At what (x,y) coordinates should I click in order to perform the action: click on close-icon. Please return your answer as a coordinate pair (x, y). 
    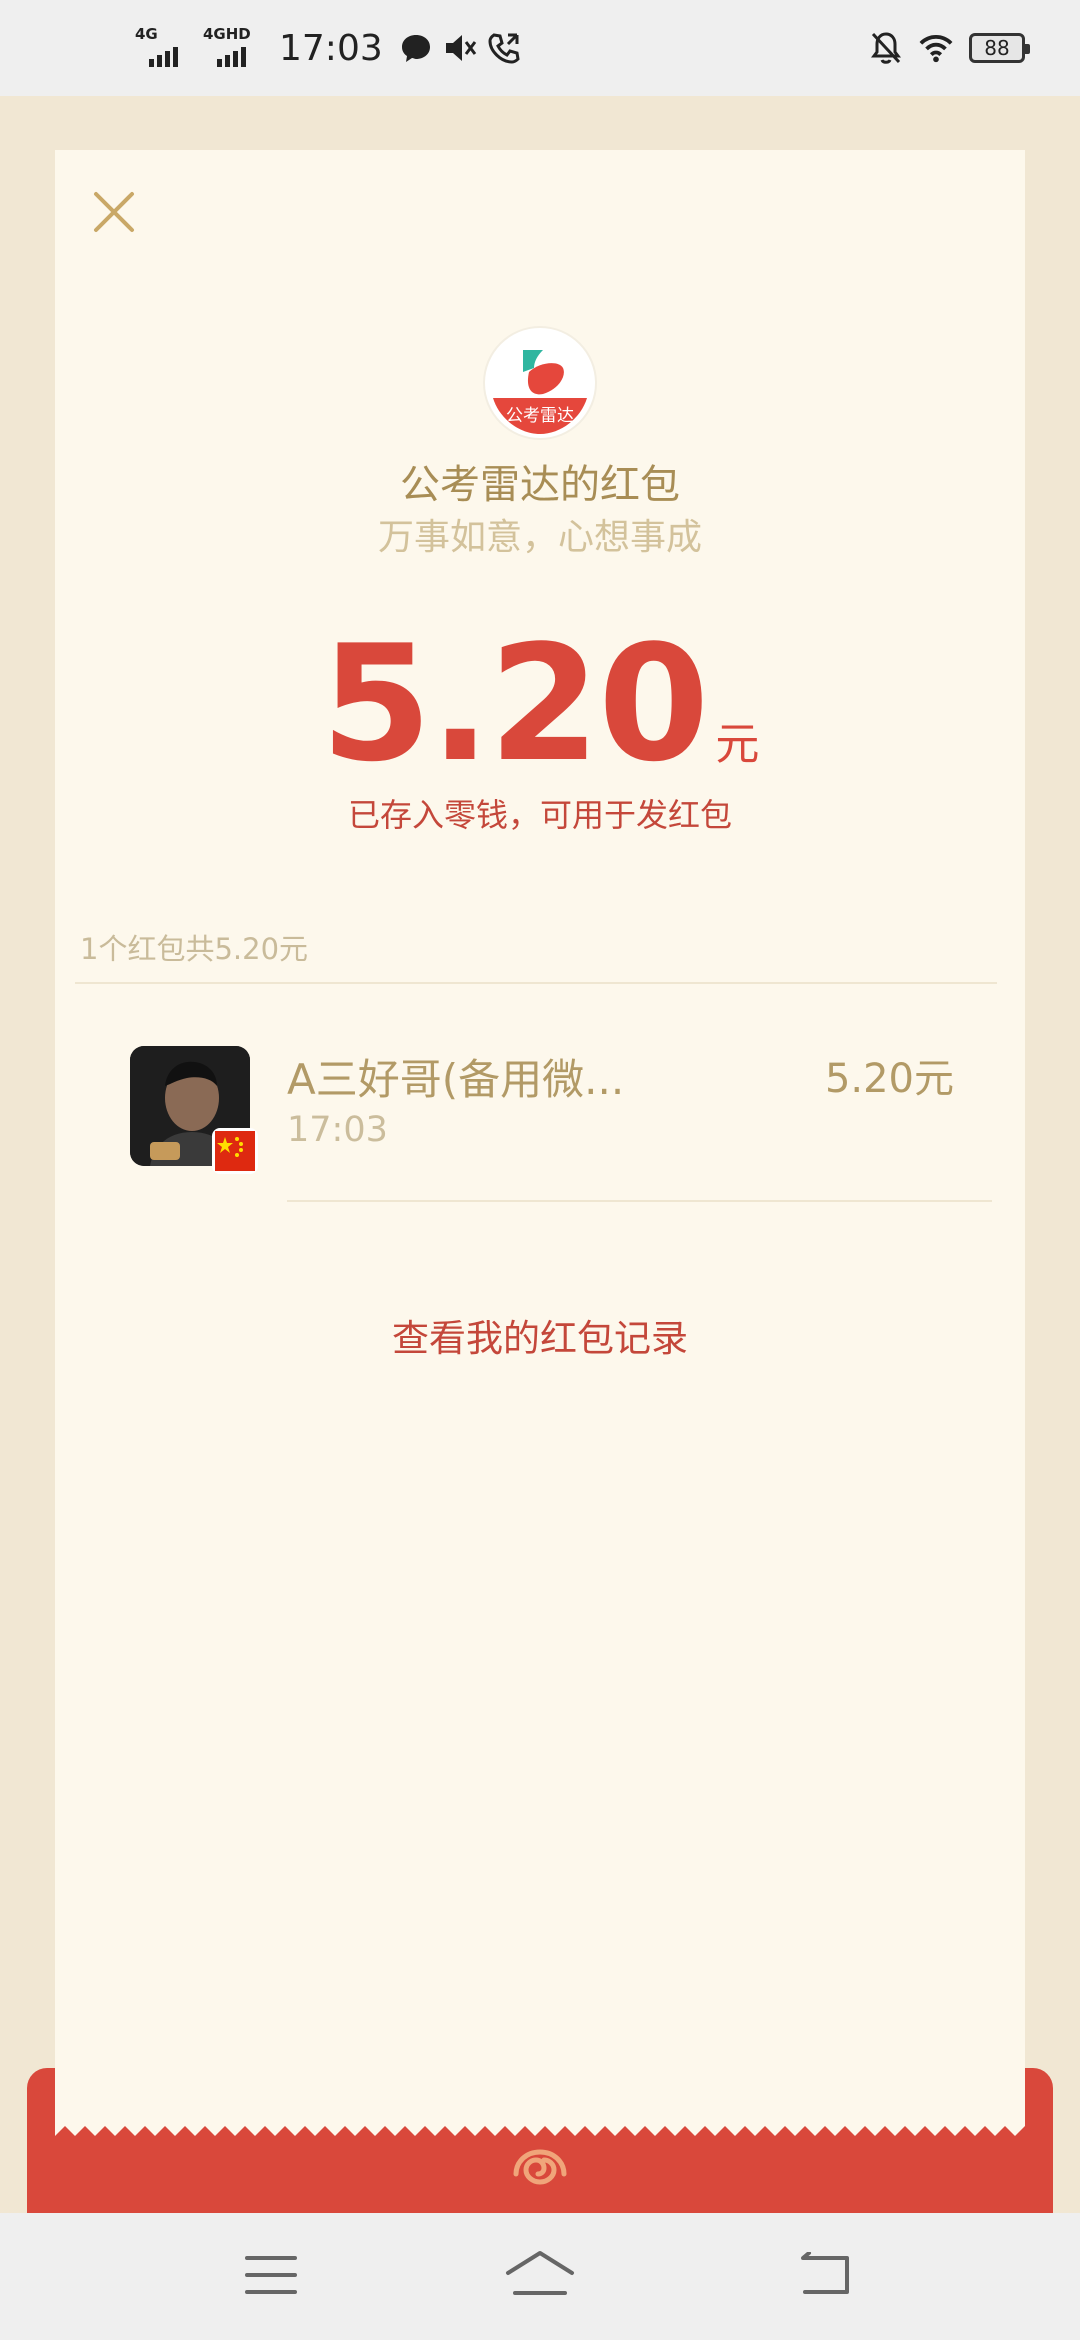
    Looking at the image, I should click on (114, 212).